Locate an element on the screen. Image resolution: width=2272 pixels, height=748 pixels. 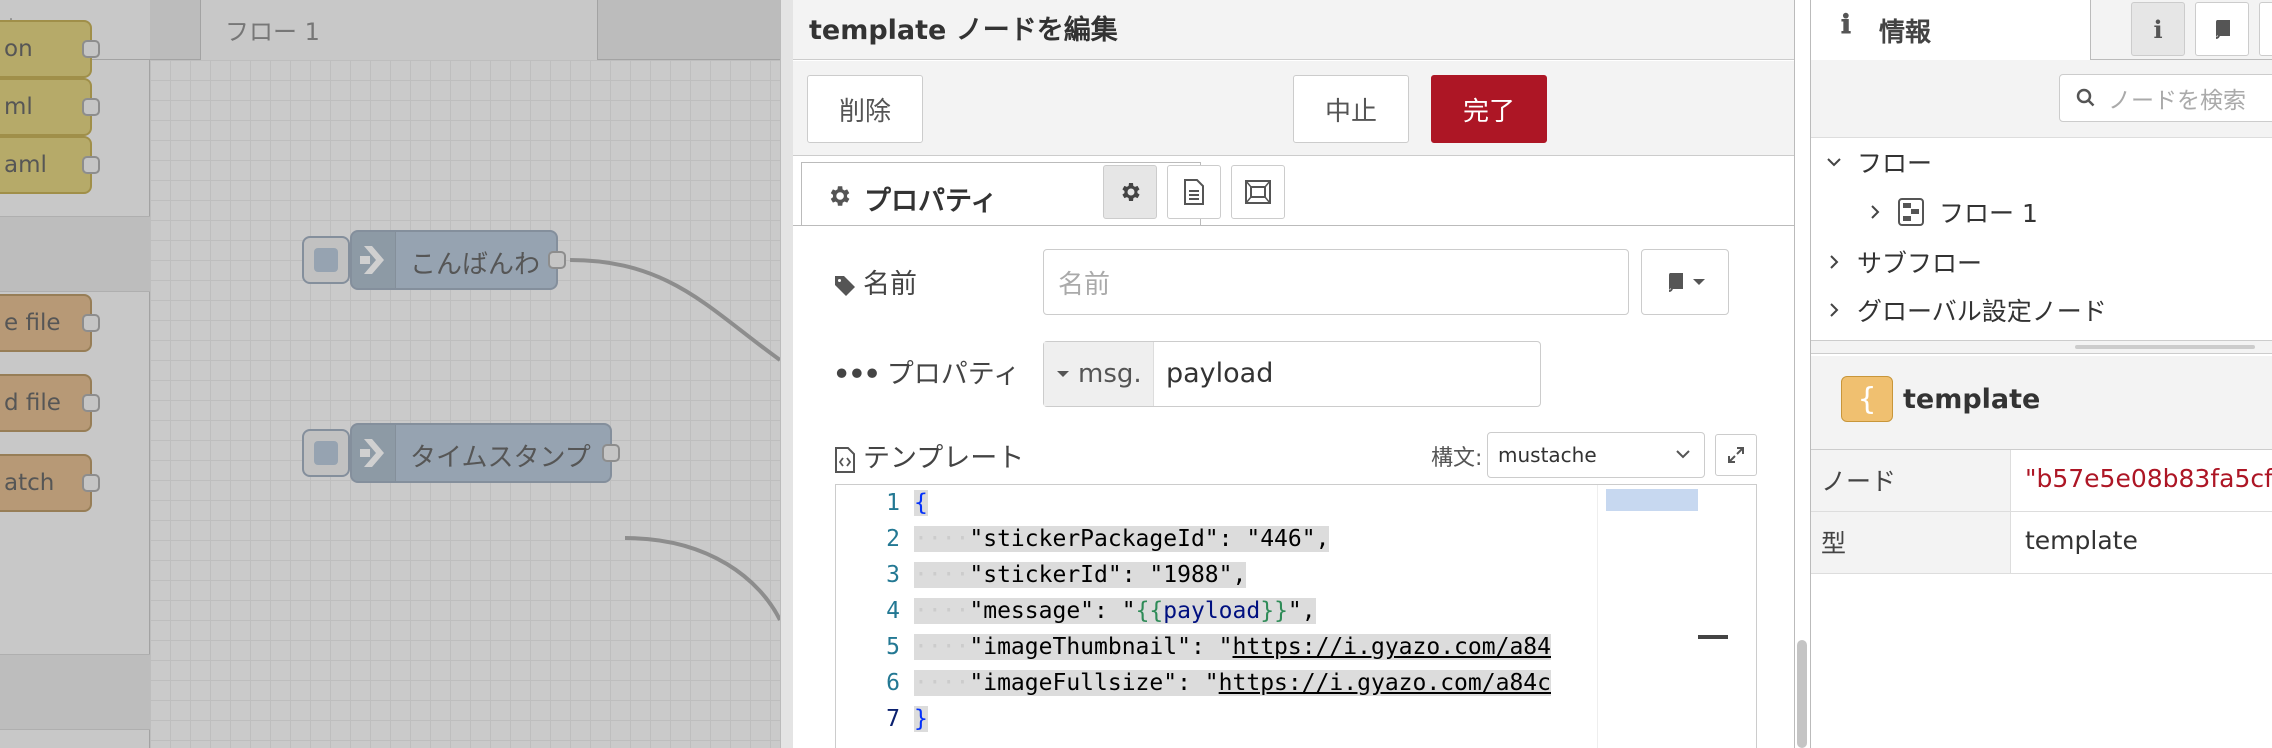
info-row-node-id: ノード "b57e5e08b83fa5cf is located at coordinates (2041, 481).